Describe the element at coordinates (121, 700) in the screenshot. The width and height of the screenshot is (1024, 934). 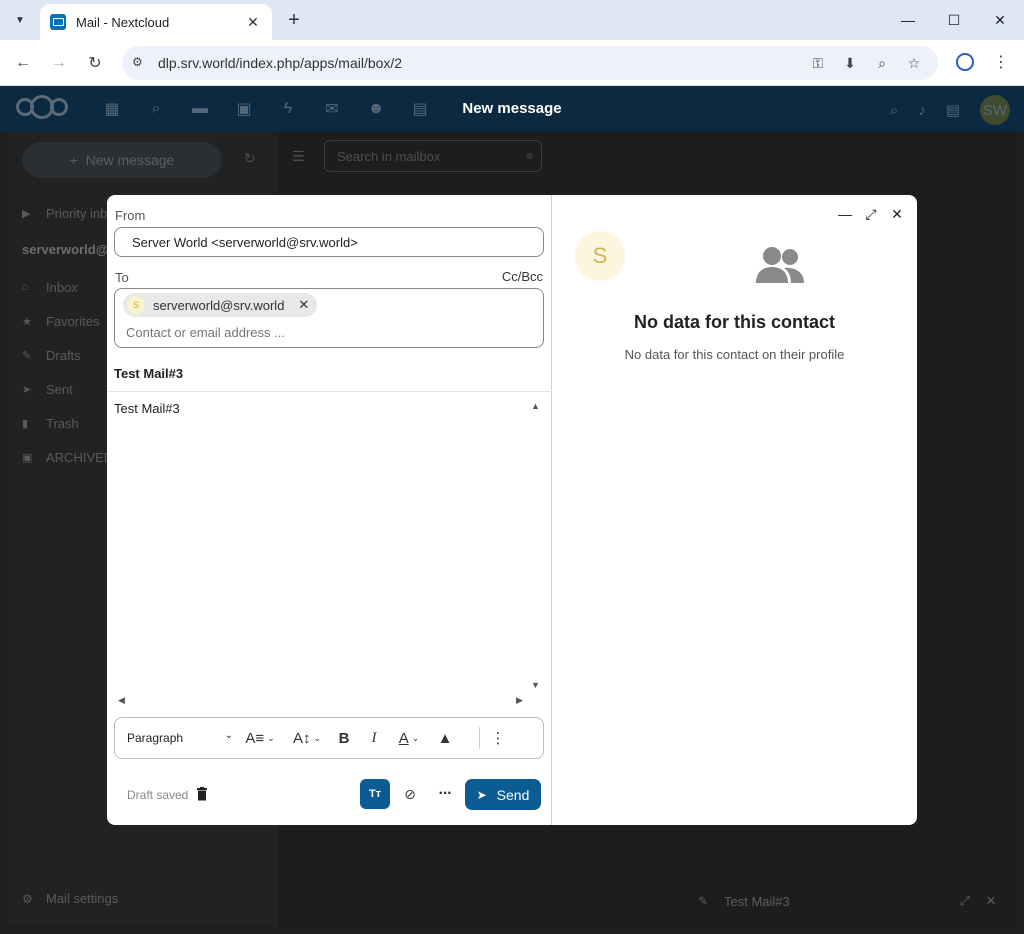
I see `scroll-left-arrow-icon: ◀` at that location.